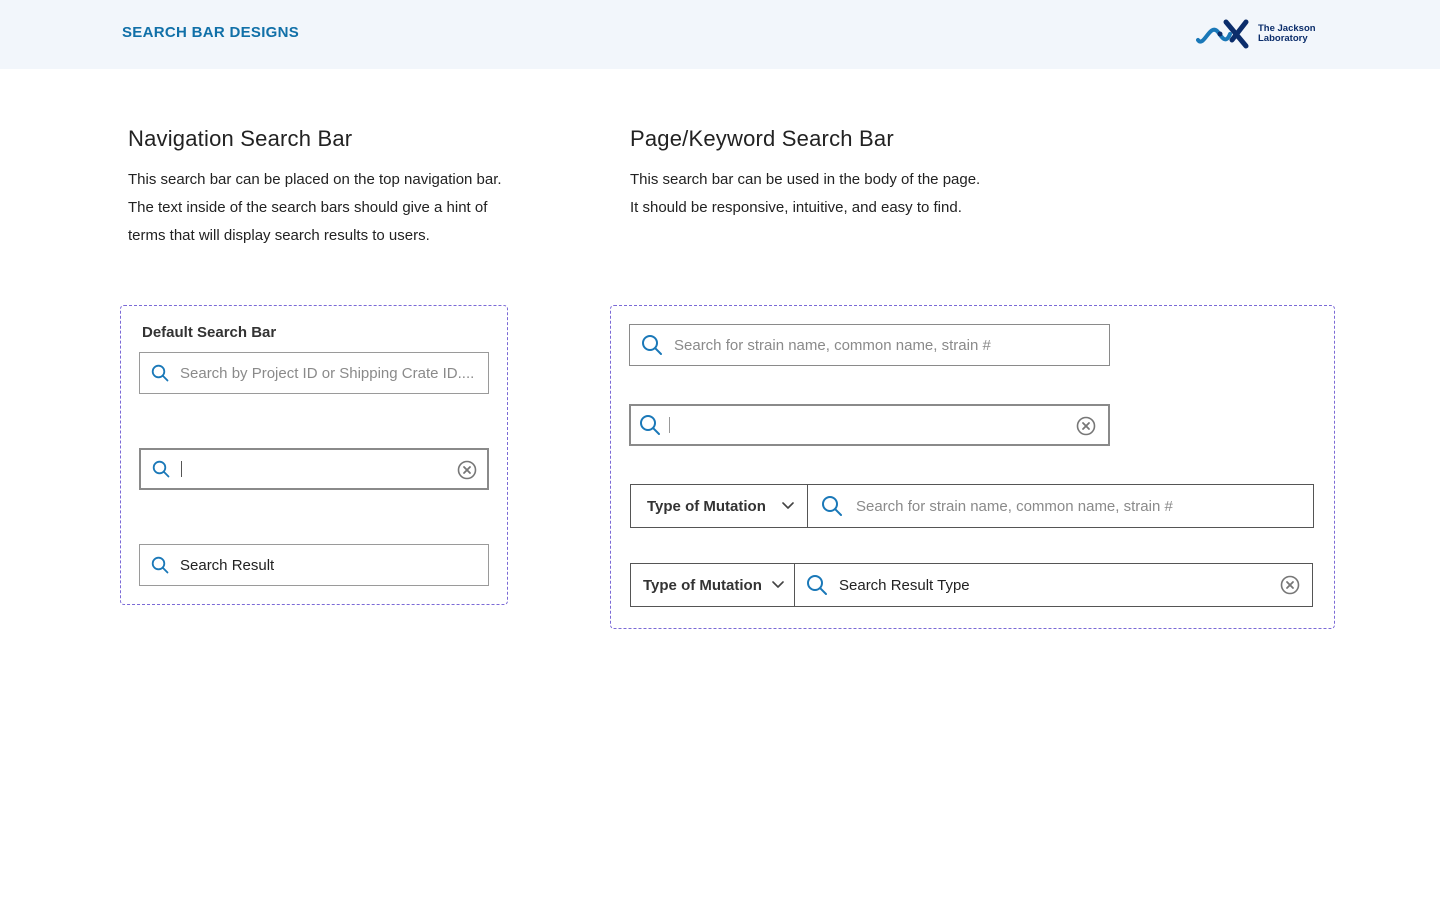  Describe the element at coordinates (1222, 34) in the screenshot. I see `jackson-lab-logo-mark` at that location.